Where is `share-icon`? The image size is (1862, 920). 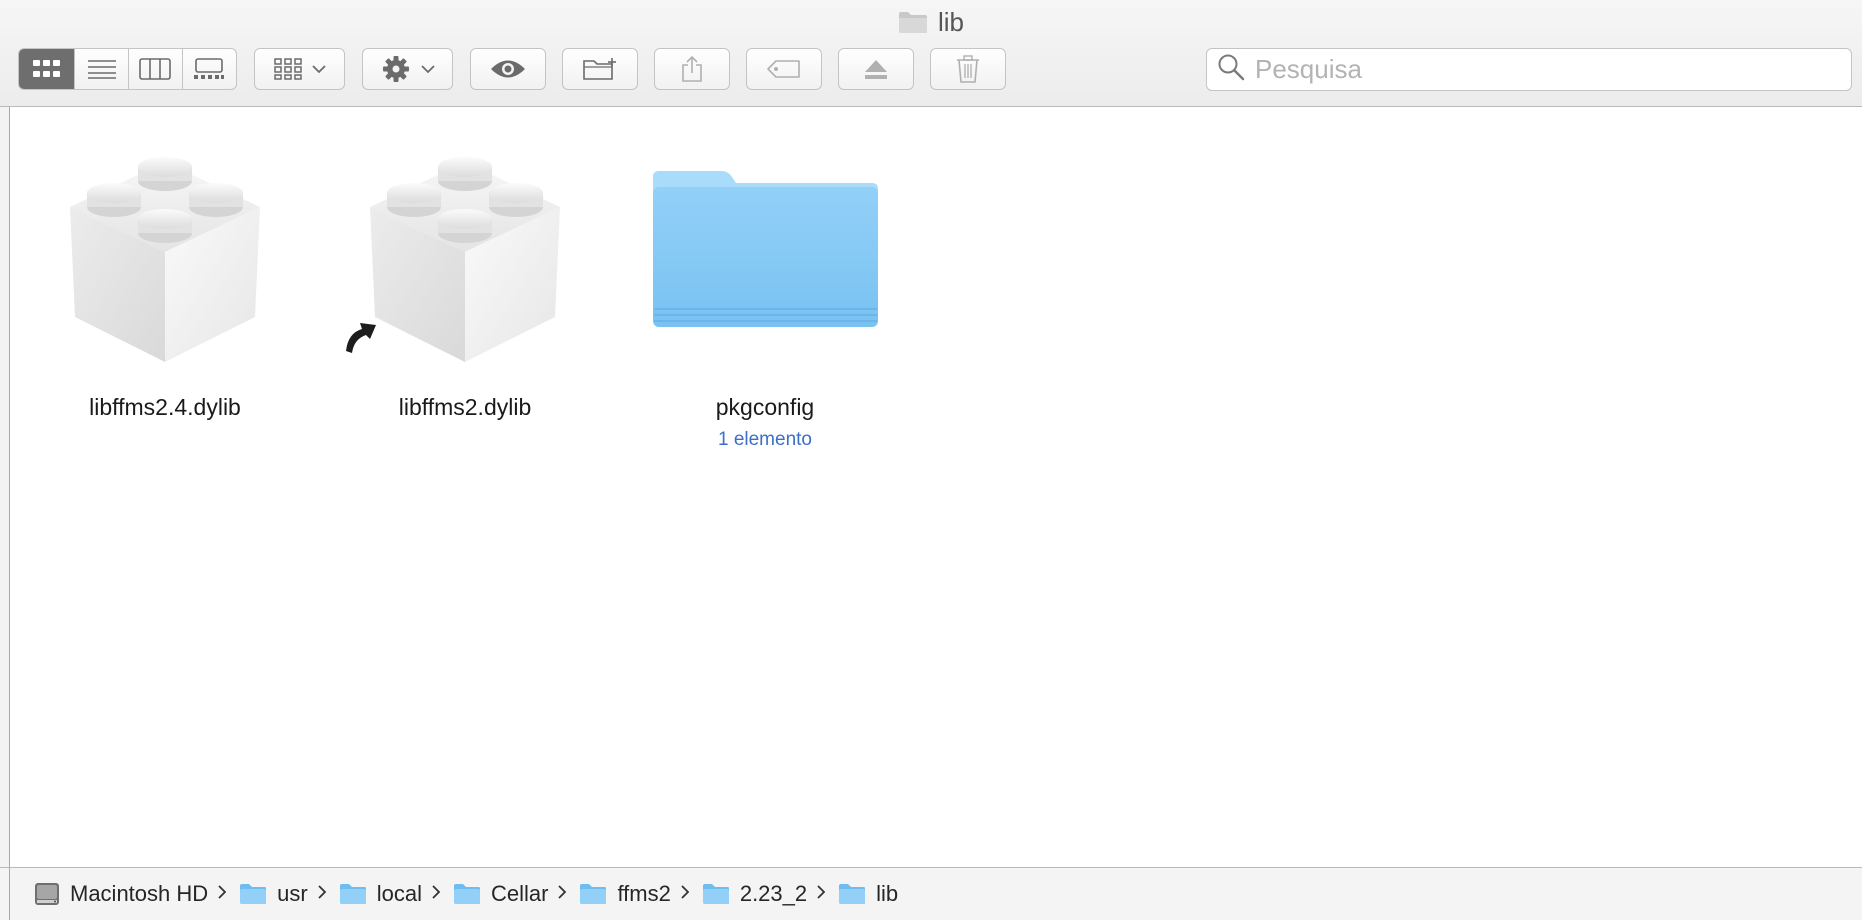 share-icon is located at coordinates (692, 69).